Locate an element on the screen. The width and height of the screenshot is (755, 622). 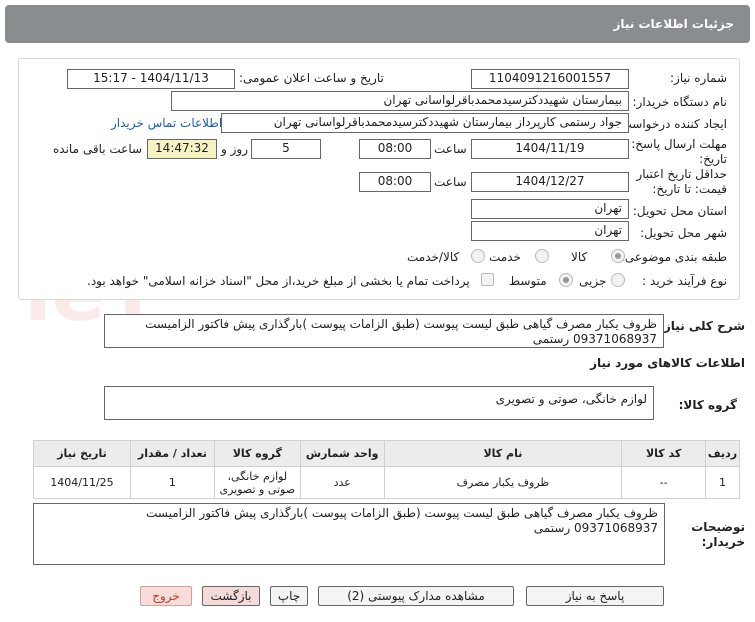
process-option-partial: جزیی is located at coordinates (593, 281).